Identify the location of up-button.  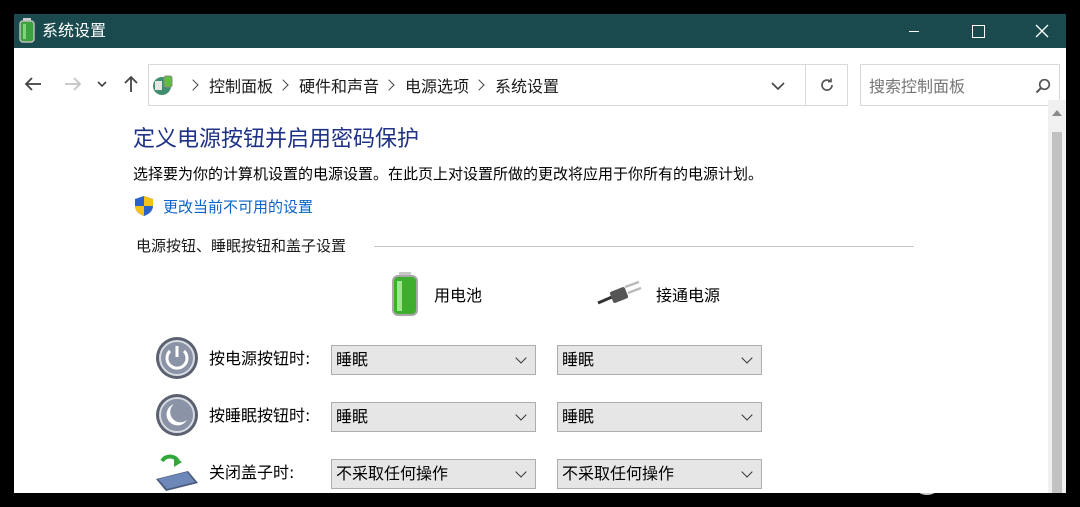
(131, 84).